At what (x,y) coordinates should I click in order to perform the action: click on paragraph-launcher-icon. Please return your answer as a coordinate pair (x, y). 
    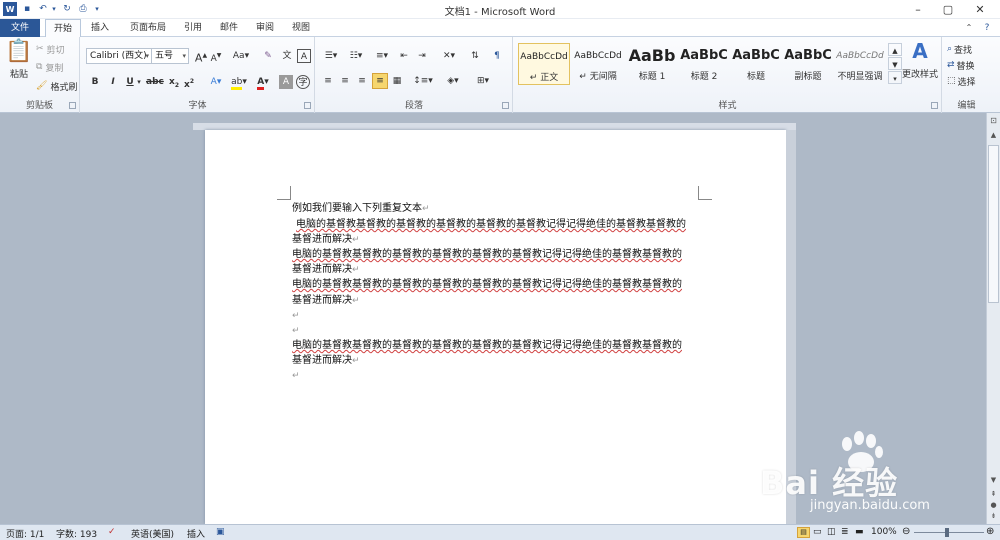
    Looking at the image, I should click on (505, 105).